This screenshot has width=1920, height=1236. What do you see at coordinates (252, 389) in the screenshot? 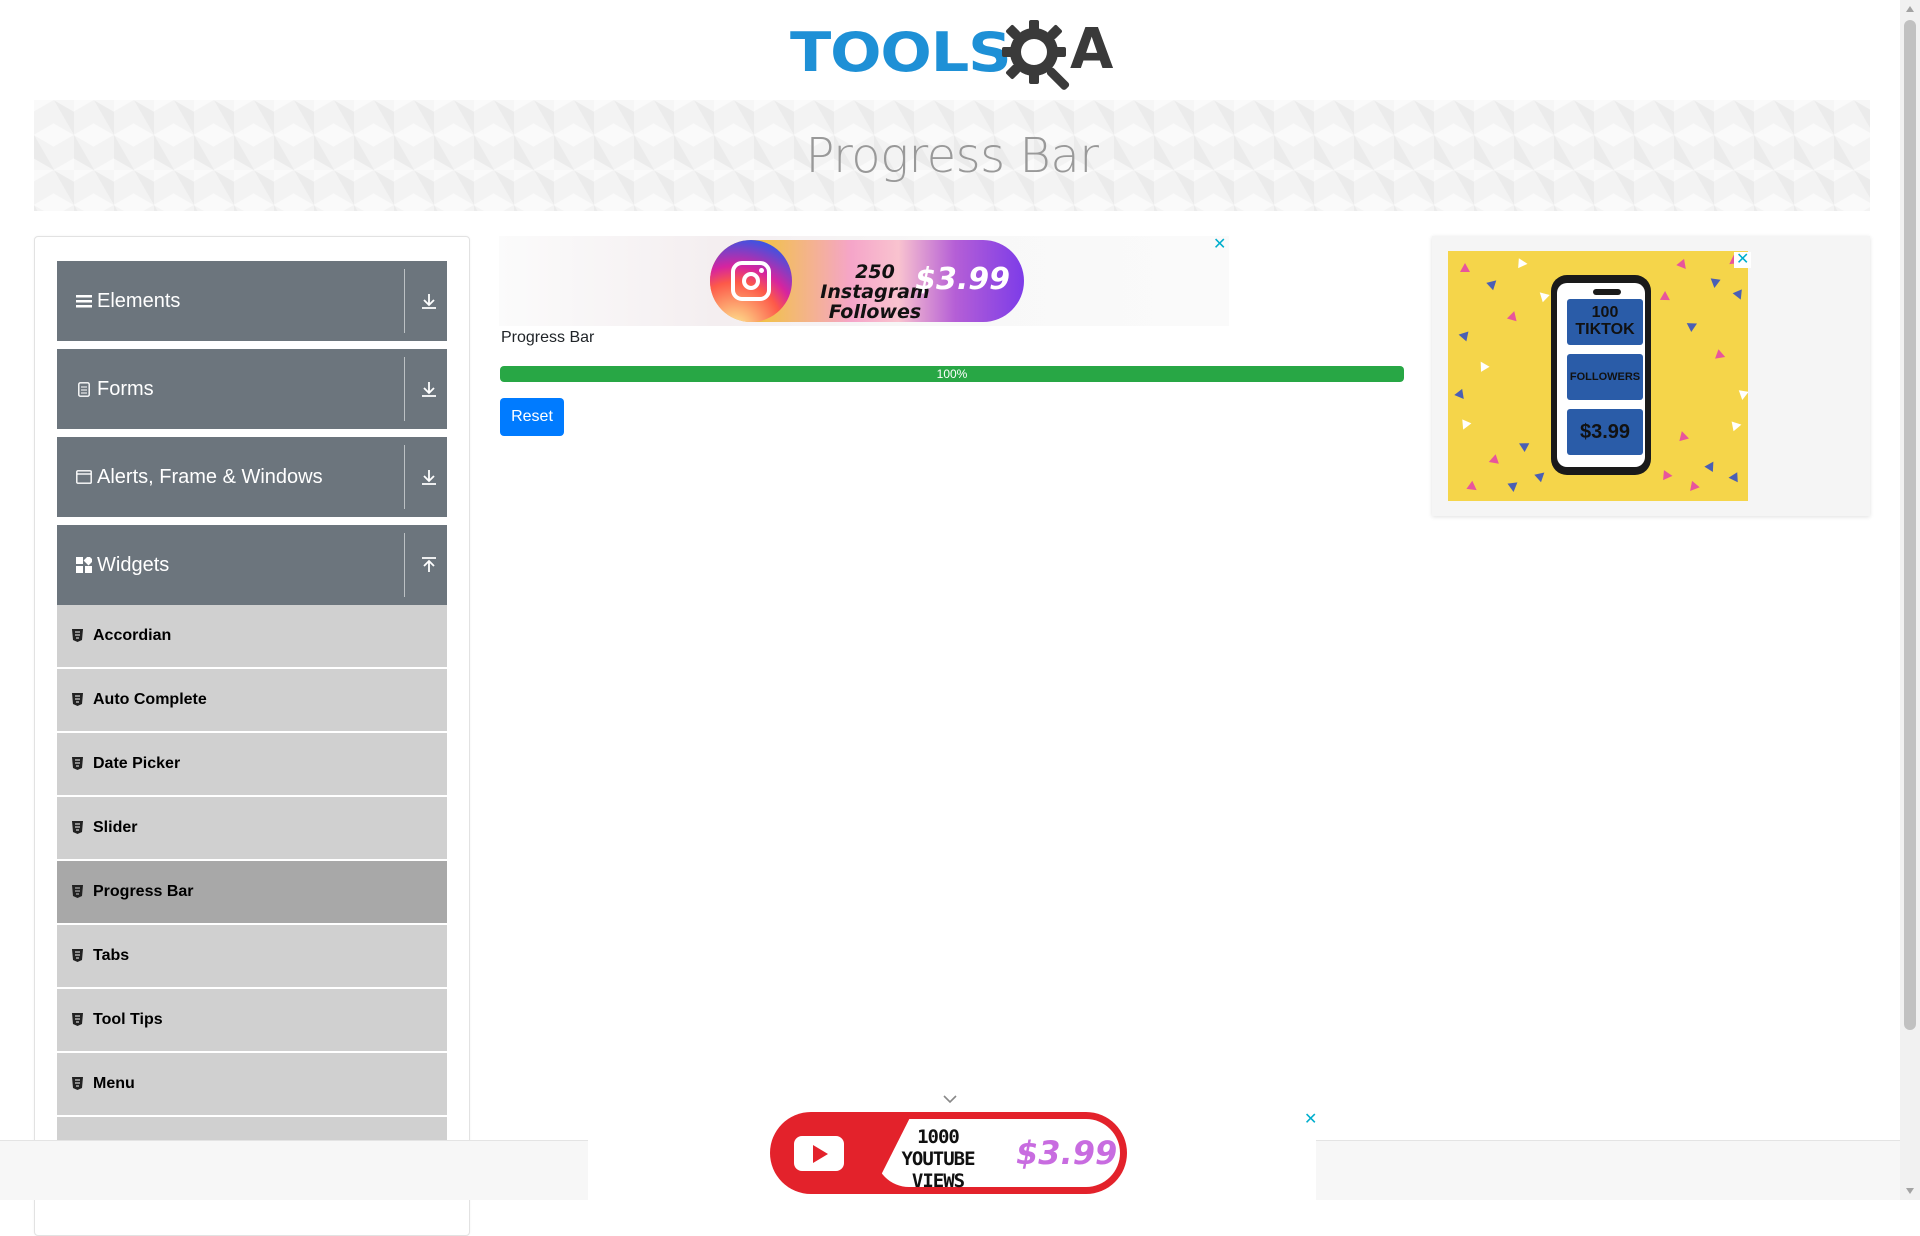
I see `group-forms: Forms` at bounding box center [252, 389].